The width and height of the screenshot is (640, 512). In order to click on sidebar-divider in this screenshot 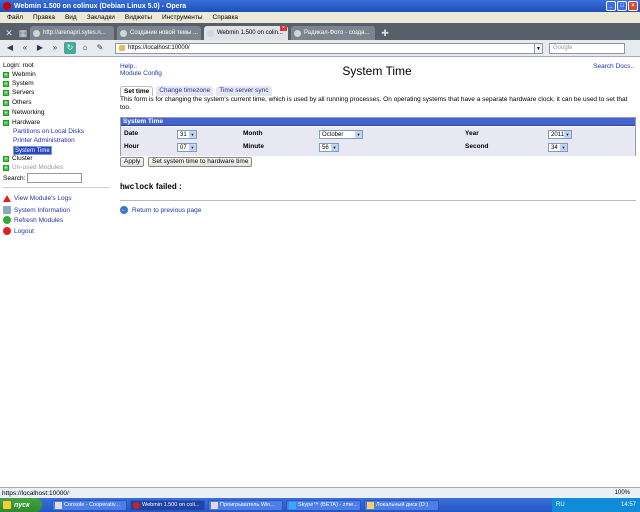, I will do `click(56, 187)`.